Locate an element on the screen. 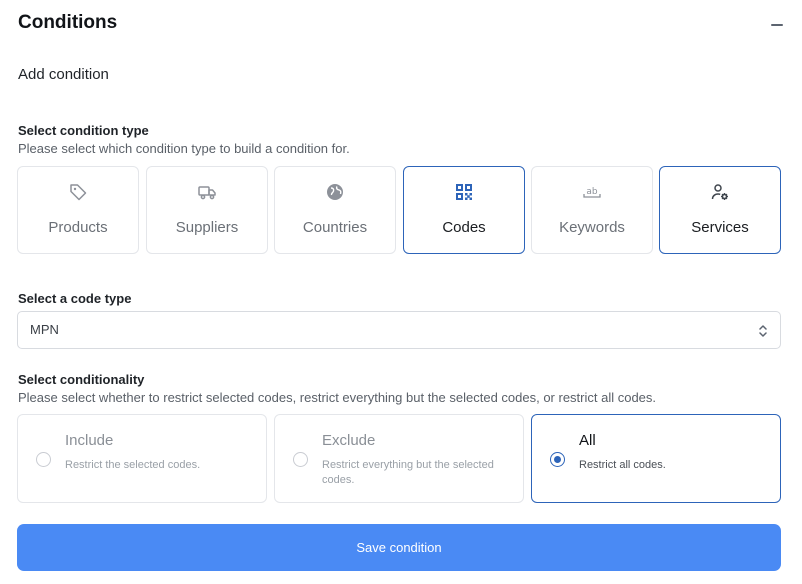 This screenshot has height=584, width=802. all-radio is located at coordinates (557, 459).